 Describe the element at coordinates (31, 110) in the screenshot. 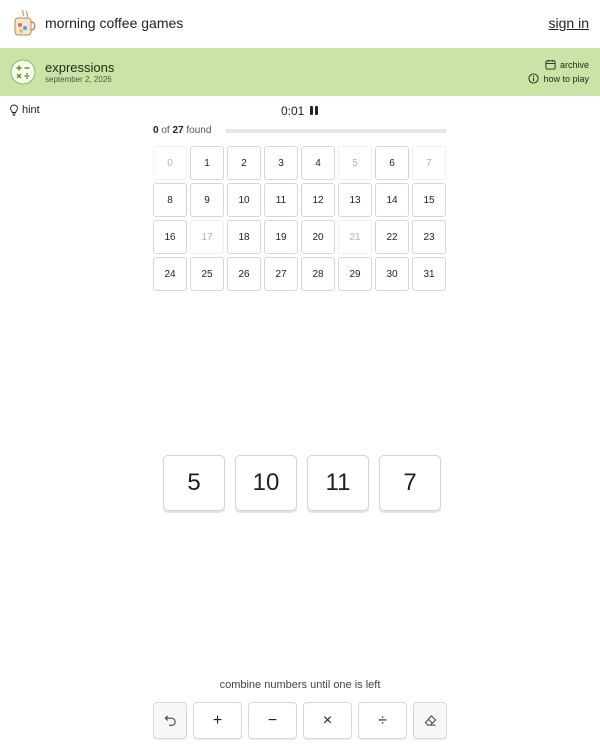

I see `hint-label: hint` at that location.